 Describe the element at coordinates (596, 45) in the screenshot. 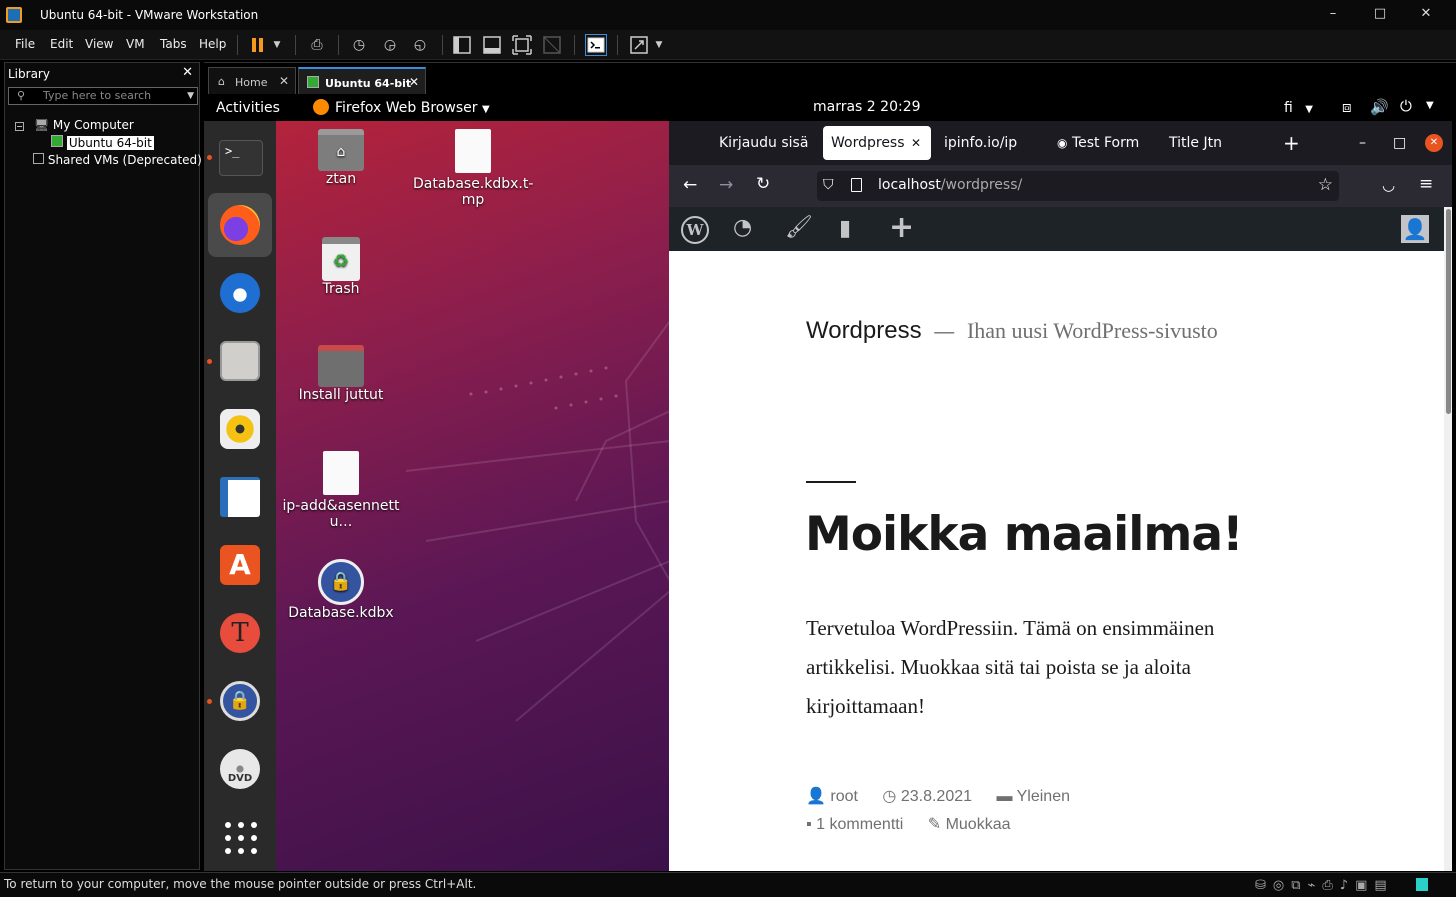

I see `console-view-icon` at that location.